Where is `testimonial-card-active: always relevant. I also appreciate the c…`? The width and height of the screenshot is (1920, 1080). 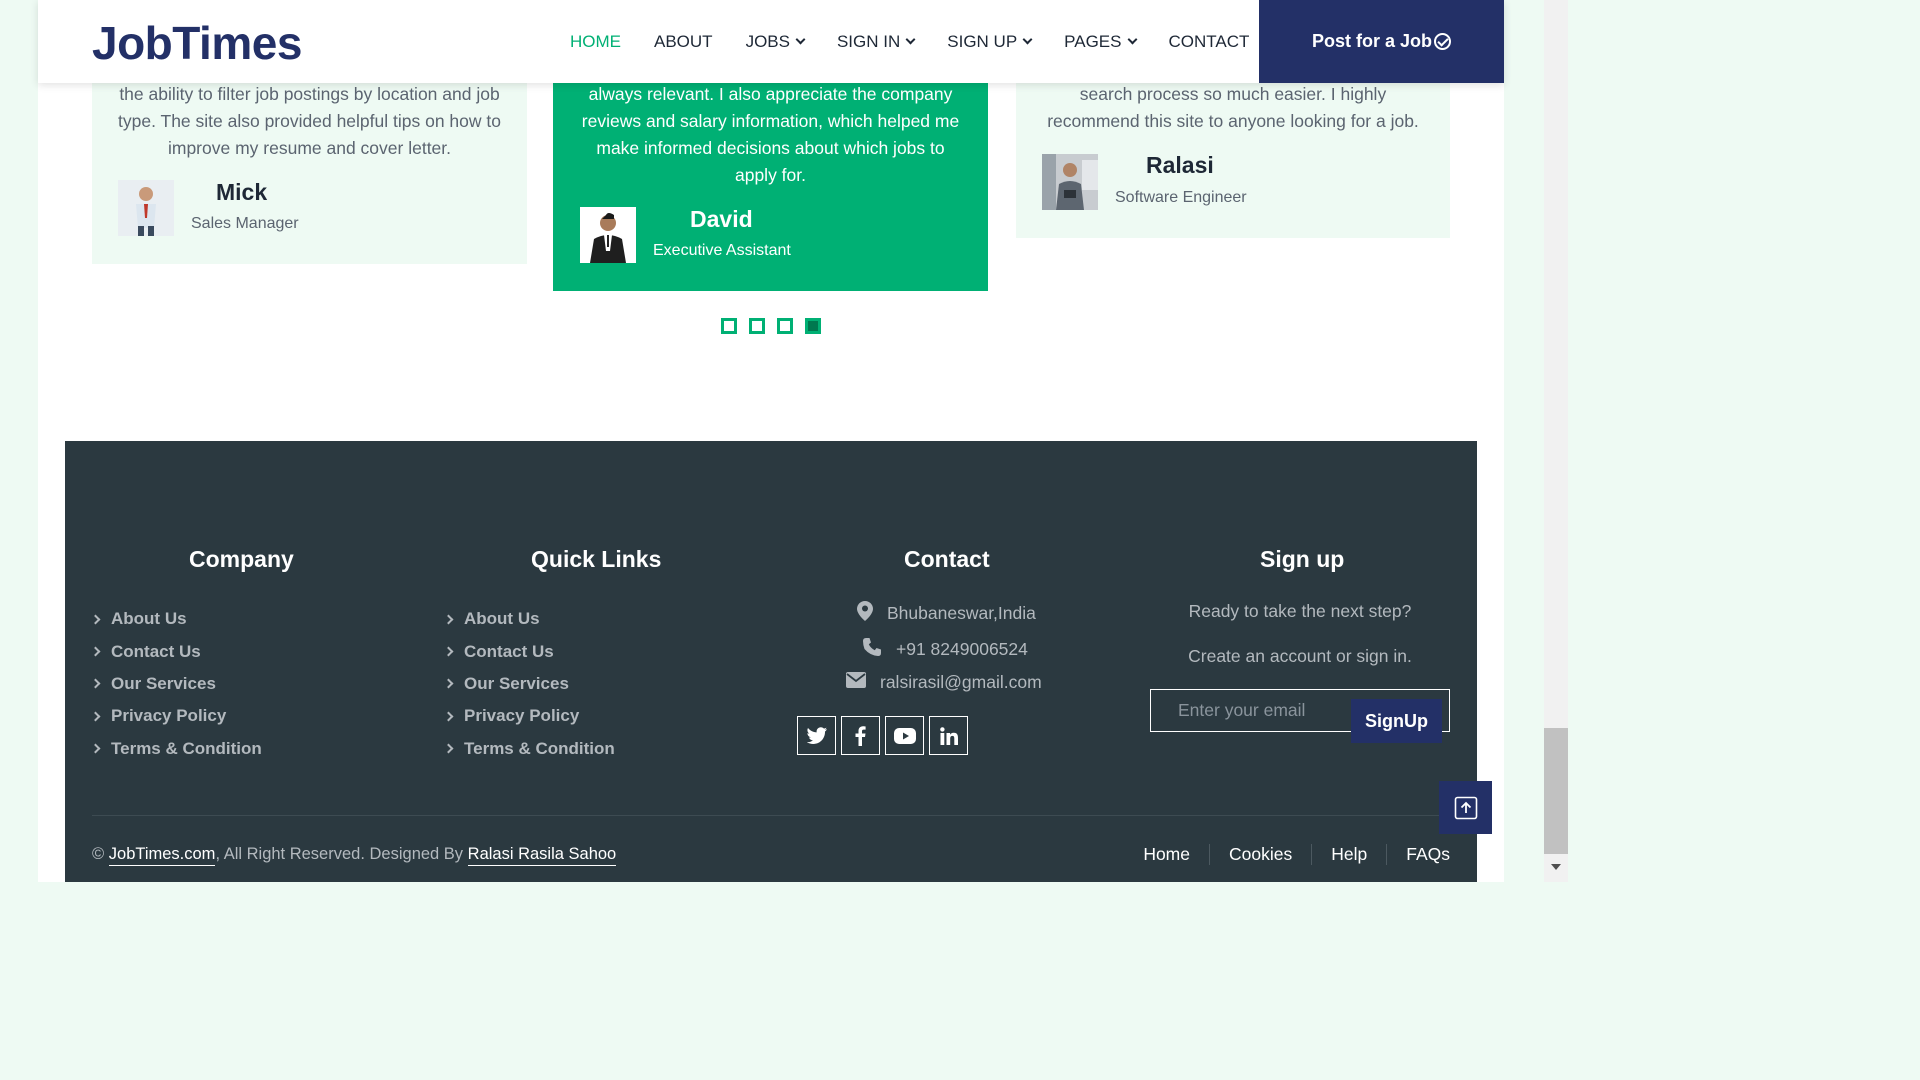 testimonial-card-active: always relevant. I also appreciate the c… is located at coordinates (770, 170).